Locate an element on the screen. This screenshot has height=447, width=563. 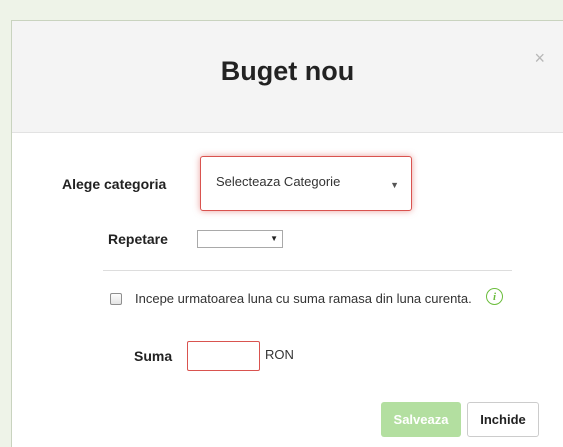
close-icon: × is located at coordinates (539, 58).